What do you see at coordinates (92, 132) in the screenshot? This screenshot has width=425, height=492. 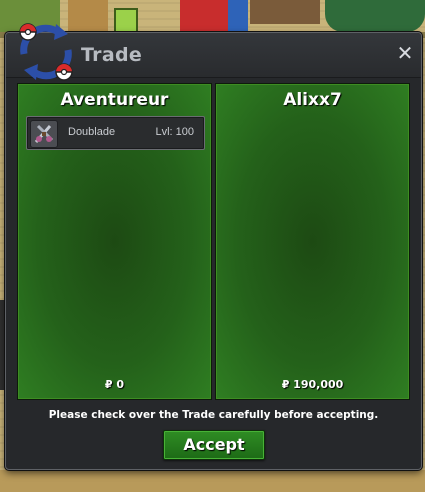 I see `item-name: Doublade` at bounding box center [92, 132].